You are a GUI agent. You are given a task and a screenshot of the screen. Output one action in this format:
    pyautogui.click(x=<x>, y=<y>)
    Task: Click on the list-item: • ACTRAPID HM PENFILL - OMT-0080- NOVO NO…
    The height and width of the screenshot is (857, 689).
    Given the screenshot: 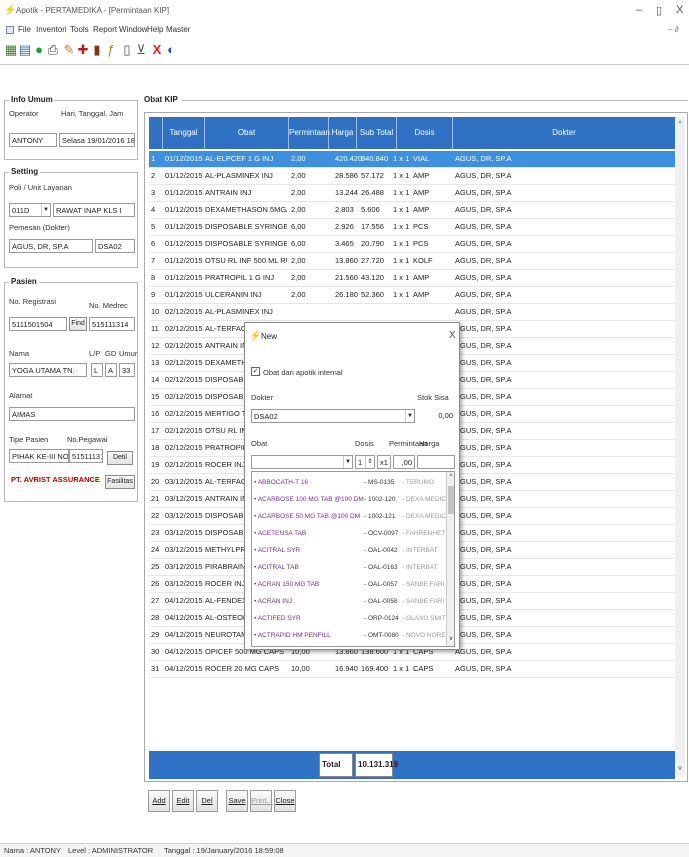 What is the action you would take?
    pyautogui.click(x=350, y=636)
    